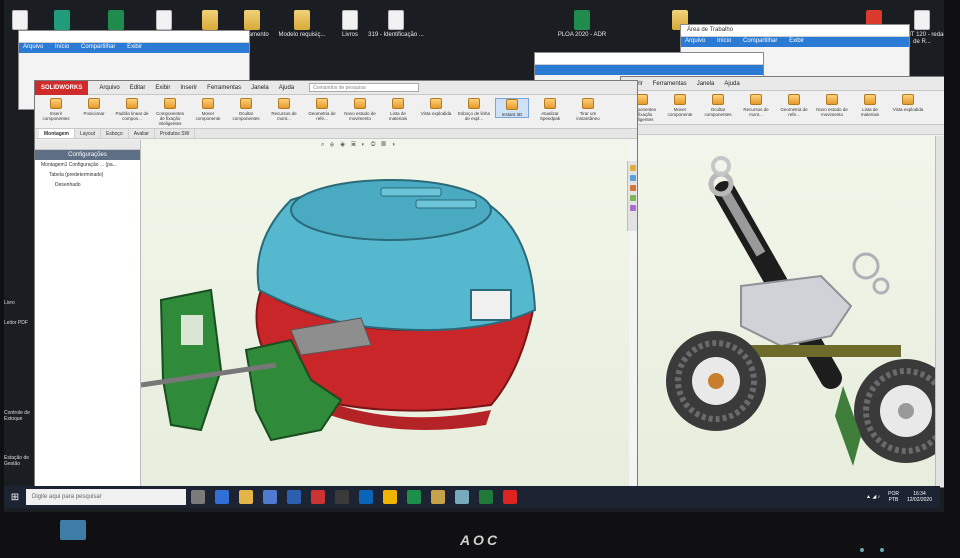  I want to click on menu-item: Ferramentas, so click(670, 84).